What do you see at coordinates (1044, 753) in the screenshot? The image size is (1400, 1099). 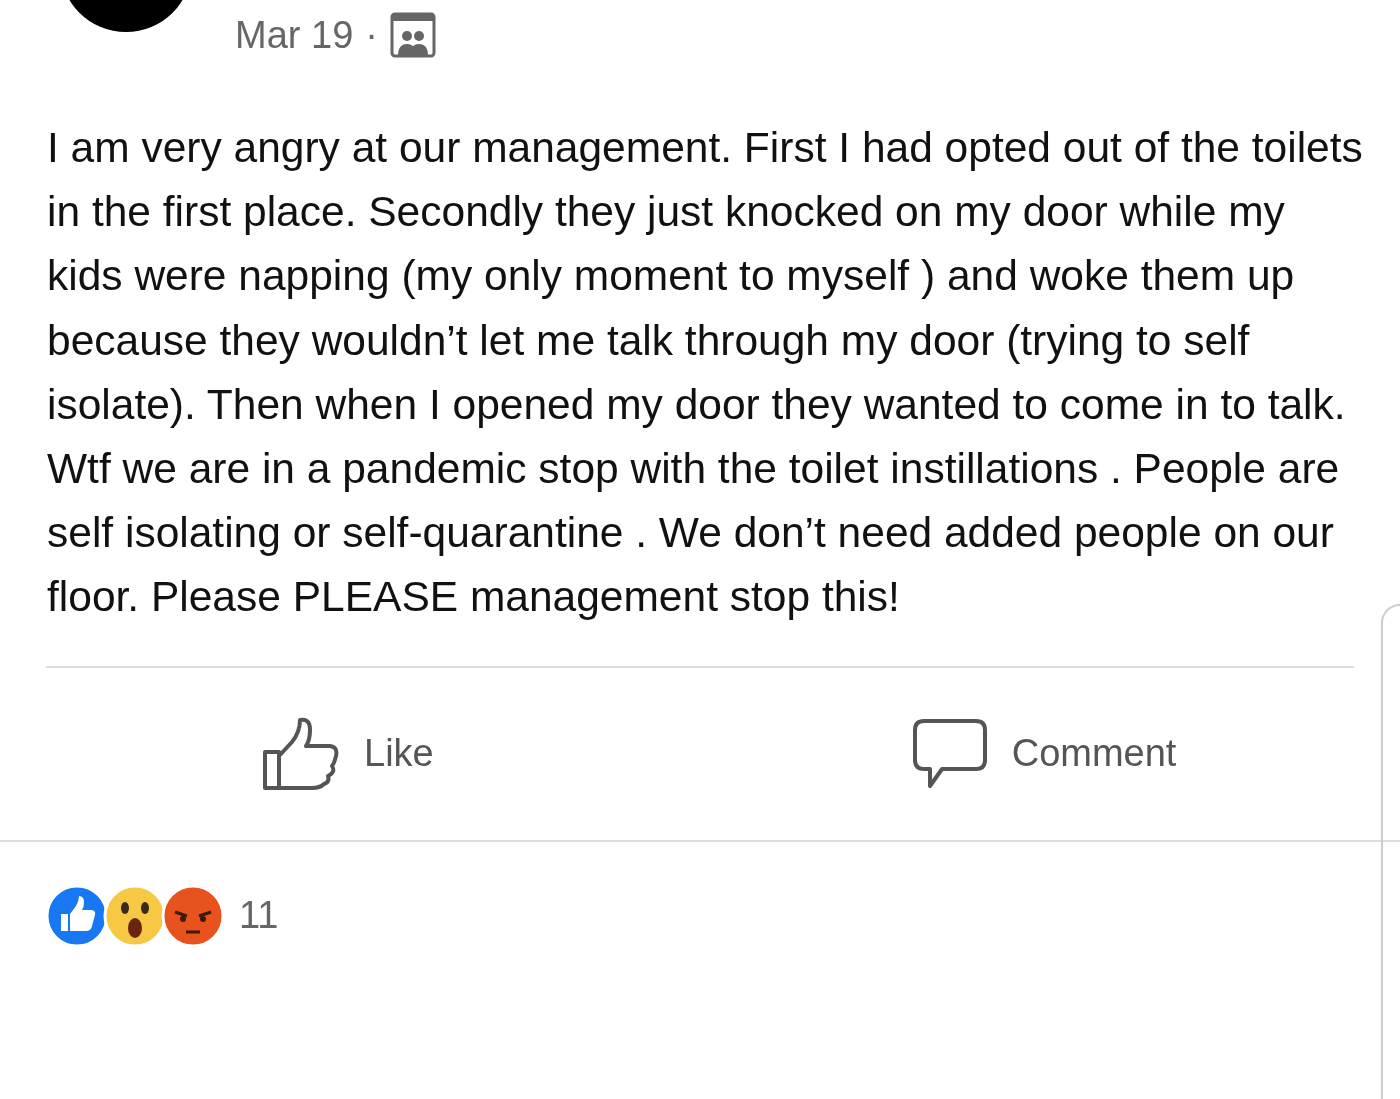 I see `comment-button: Comment` at bounding box center [1044, 753].